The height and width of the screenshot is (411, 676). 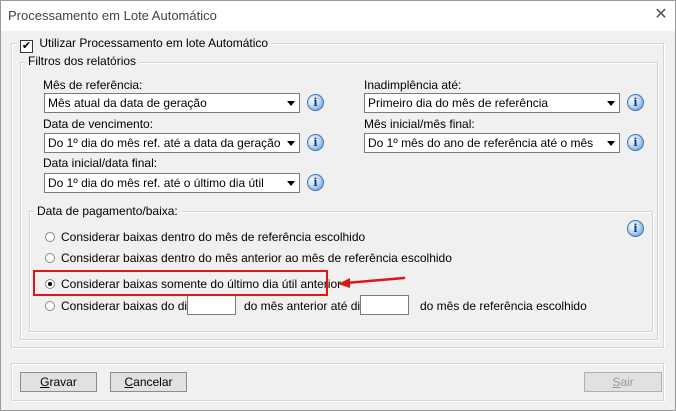 What do you see at coordinates (98, 124) in the screenshot?
I see `due-date-label: Data de vencimento:` at bounding box center [98, 124].